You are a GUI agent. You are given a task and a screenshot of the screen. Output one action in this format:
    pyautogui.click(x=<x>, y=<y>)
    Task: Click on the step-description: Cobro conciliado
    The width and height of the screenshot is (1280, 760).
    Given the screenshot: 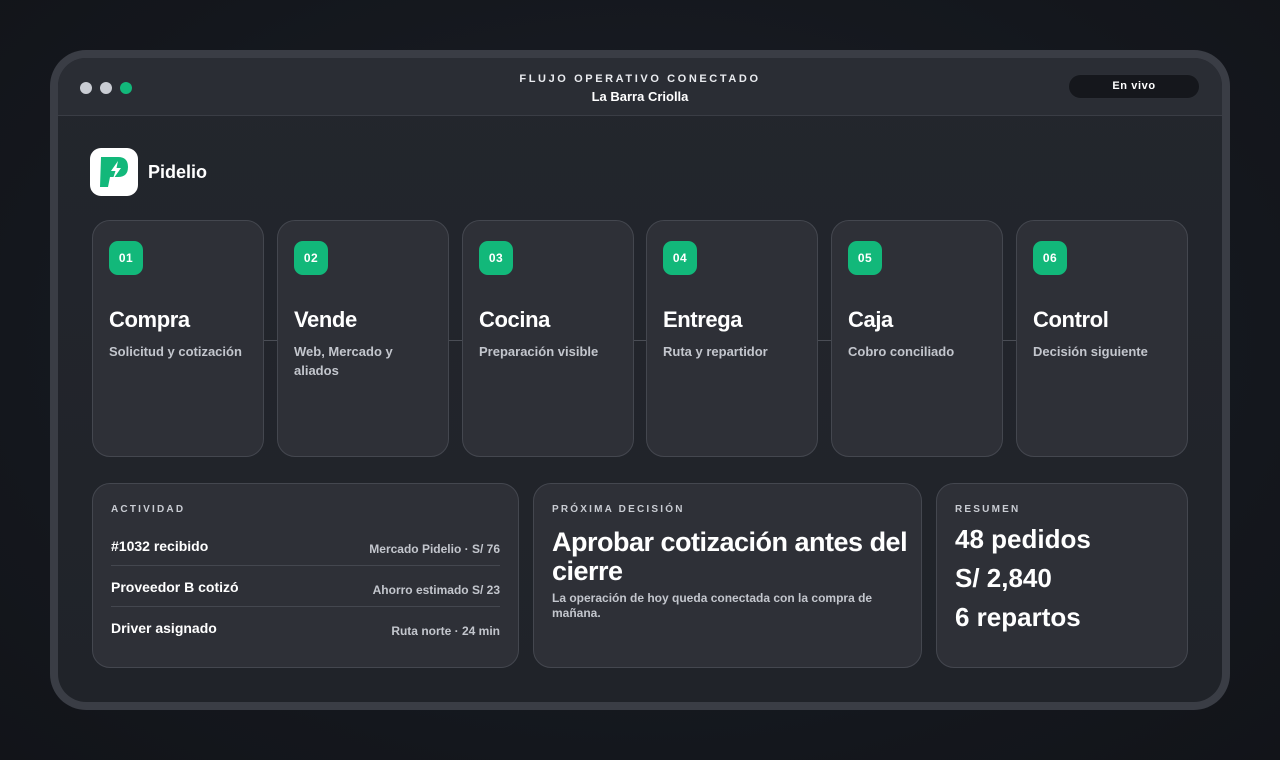 What is the action you would take?
    pyautogui.click(x=901, y=351)
    